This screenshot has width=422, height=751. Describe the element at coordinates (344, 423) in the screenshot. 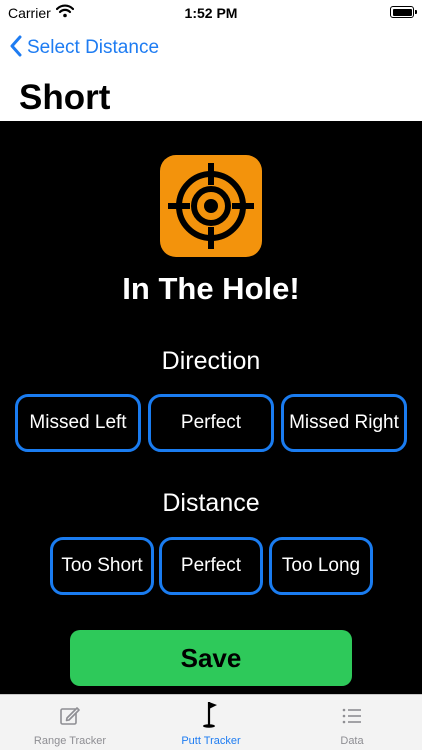

I see `missed-right-button: Missed Right` at that location.